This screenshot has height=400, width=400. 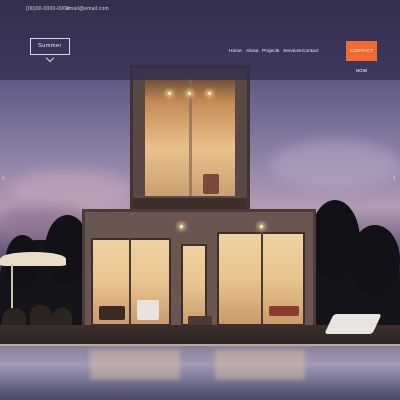 What do you see at coordinates (12, 288) in the screenshot?
I see `umbrella-pole` at bounding box center [12, 288].